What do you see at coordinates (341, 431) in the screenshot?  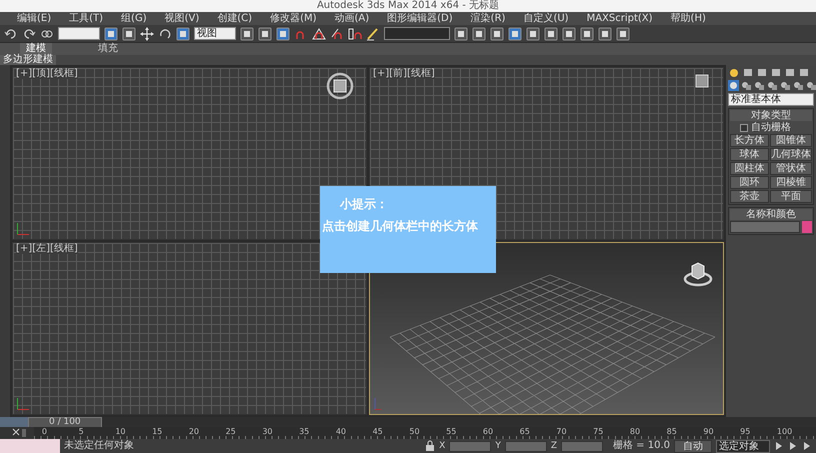 I see `tick-label: 40` at bounding box center [341, 431].